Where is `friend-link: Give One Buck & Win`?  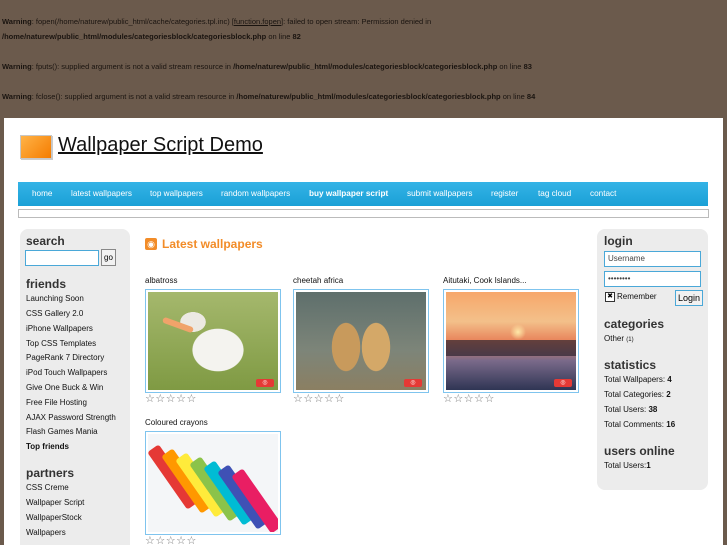 friend-link: Give One Buck & Win is located at coordinates (64, 387).